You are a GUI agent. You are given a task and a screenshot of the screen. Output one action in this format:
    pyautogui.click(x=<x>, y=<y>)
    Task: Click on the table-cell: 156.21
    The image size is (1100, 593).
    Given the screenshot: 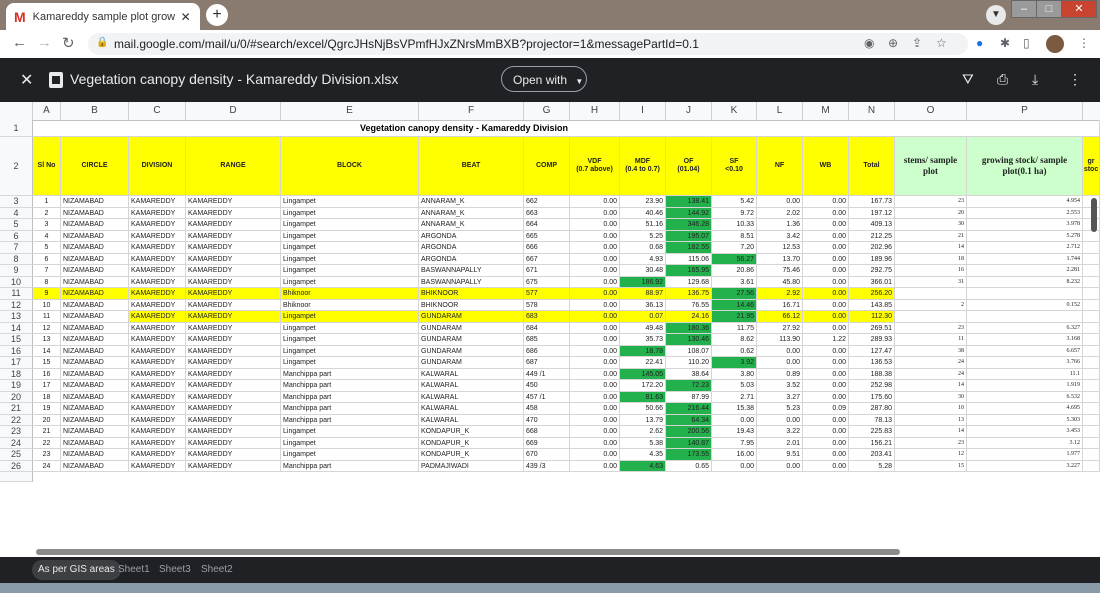 What is the action you would take?
    pyautogui.click(x=872, y=443)
    